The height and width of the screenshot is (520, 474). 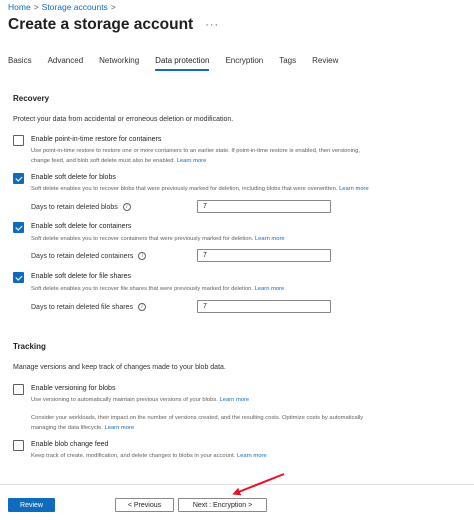 I want to click on soft-delete-blobs-label: Enable soft delete for blobs, so click(x=73, y=177).